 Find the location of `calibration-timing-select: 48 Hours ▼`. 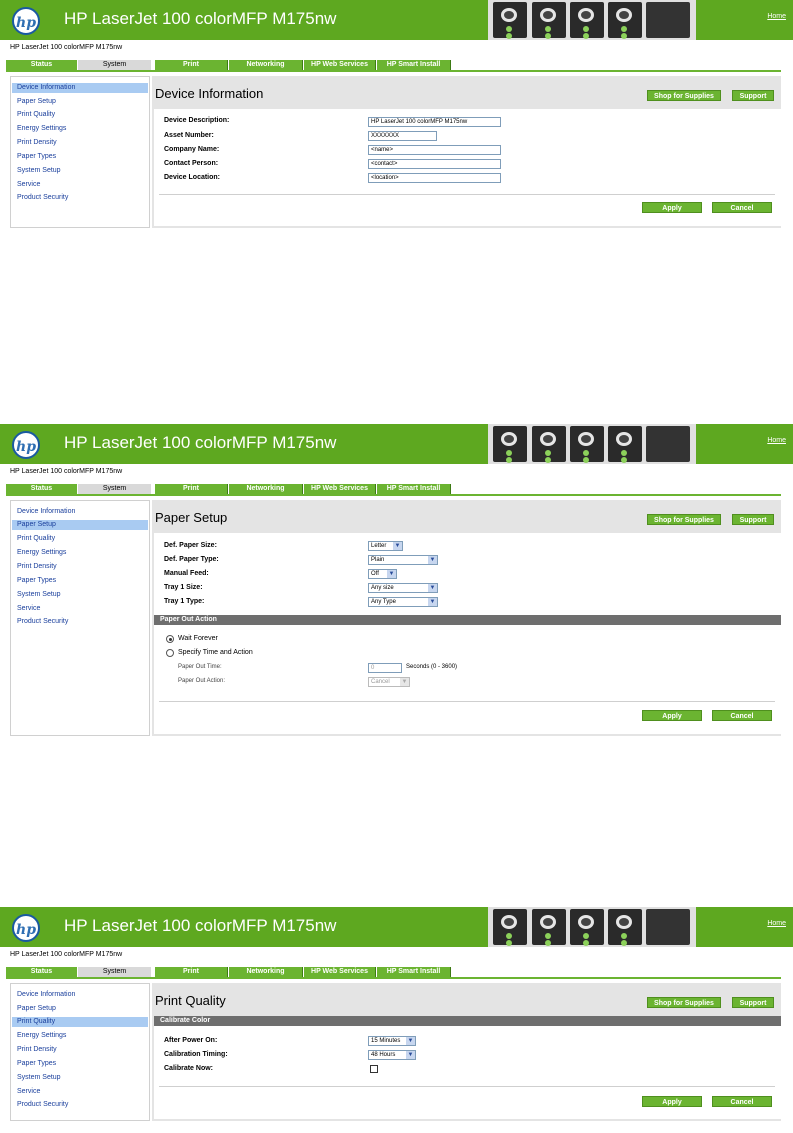

calibration-timing-select: 48 Hours ▼ is located at coordinates (392, 1055).